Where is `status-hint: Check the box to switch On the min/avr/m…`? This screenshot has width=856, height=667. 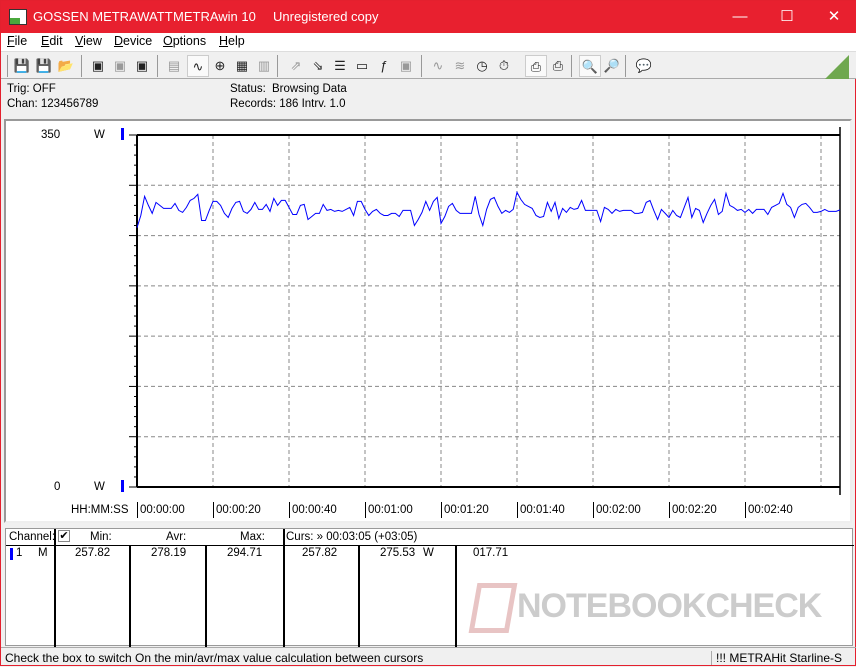
status-hint: Check the box to switch On the min/avr/m… is located at coordinates (214, 658).